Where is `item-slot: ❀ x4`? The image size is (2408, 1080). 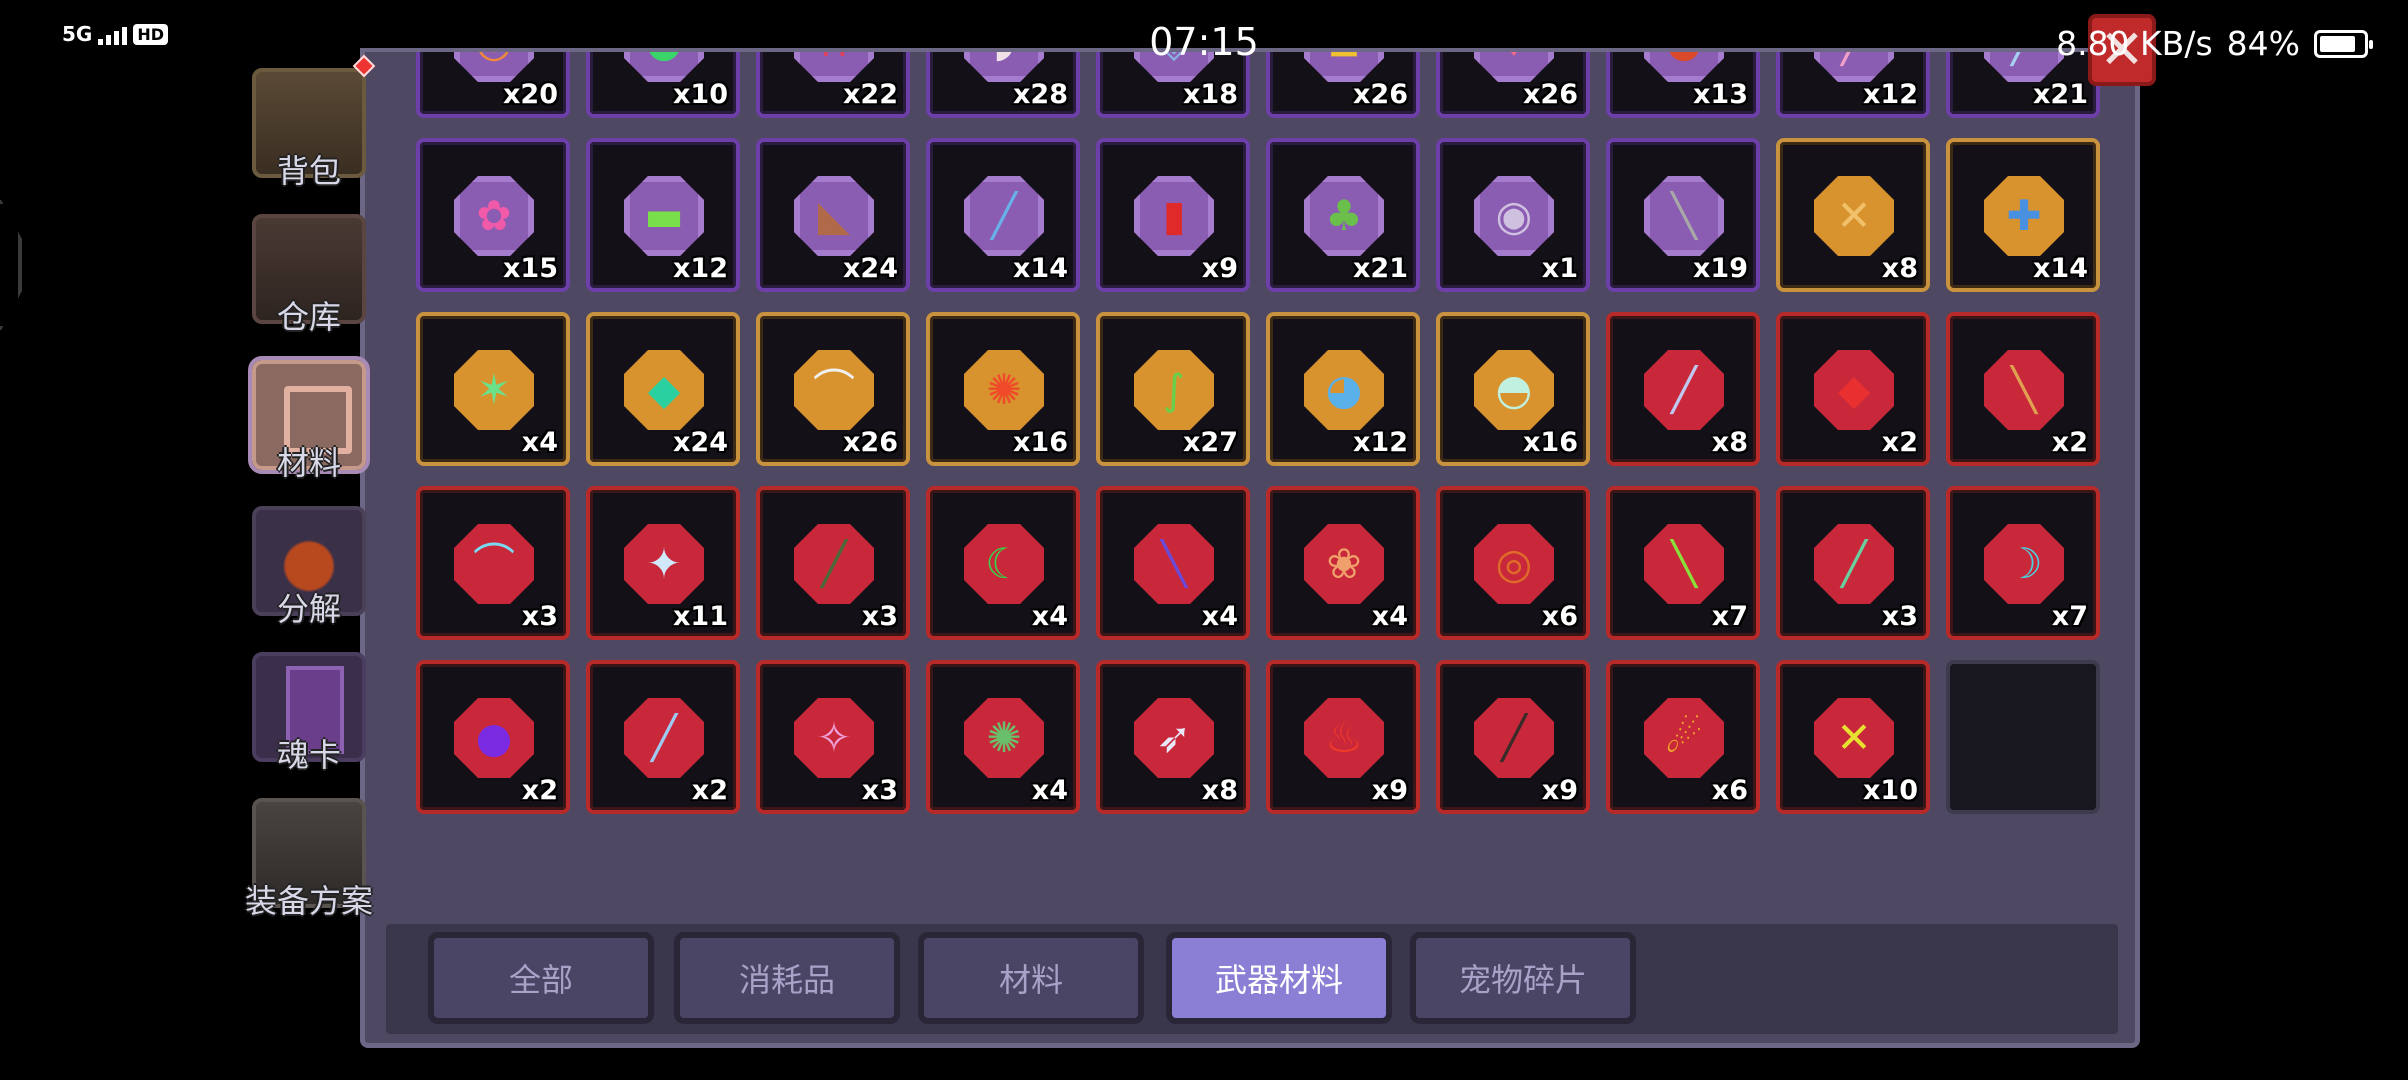 item-slot: ❀ x4 is located at coordinates (1343, 563).